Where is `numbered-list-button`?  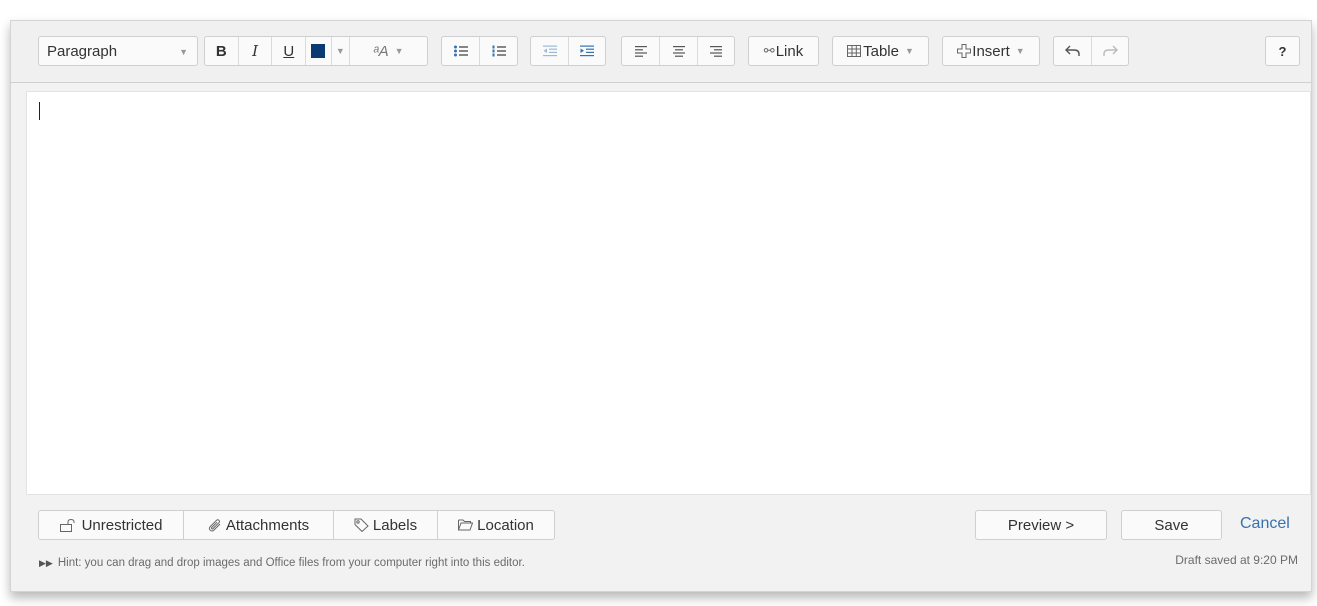
numbered-list-button is located at coordinates (498, 51).